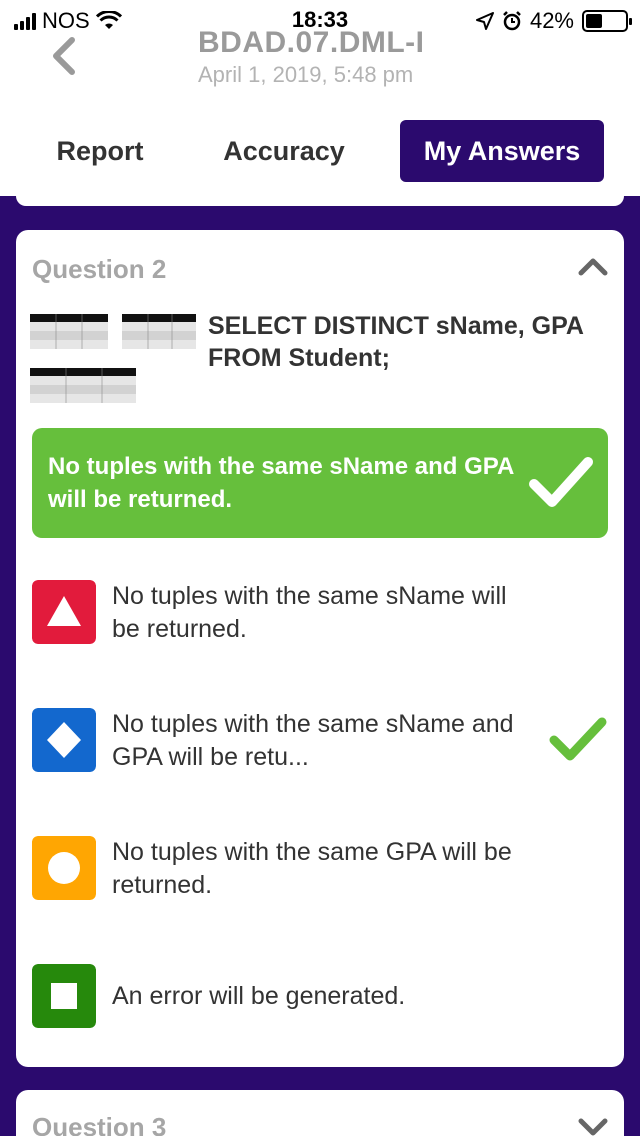 This screenshot has width=640, height=1136. I want to click on tab-my-answers: My Answers, so click(502, 151).